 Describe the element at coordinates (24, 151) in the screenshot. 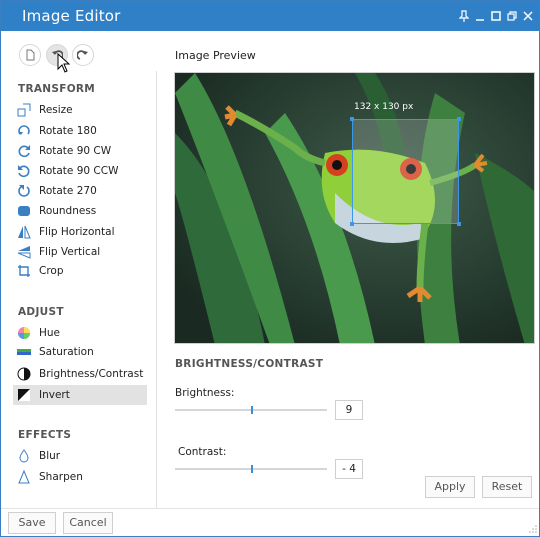

I see `rotate-cw-icon` at that location.